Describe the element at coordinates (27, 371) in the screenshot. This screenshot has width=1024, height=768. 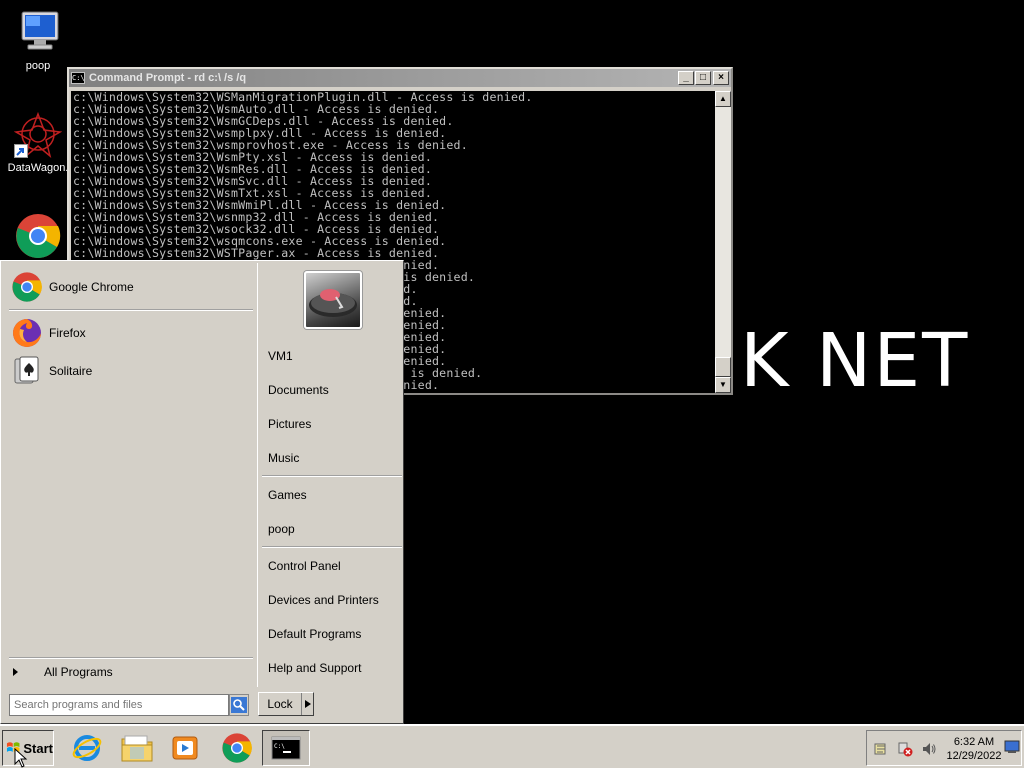
I see `solitaire-icon` at that location.